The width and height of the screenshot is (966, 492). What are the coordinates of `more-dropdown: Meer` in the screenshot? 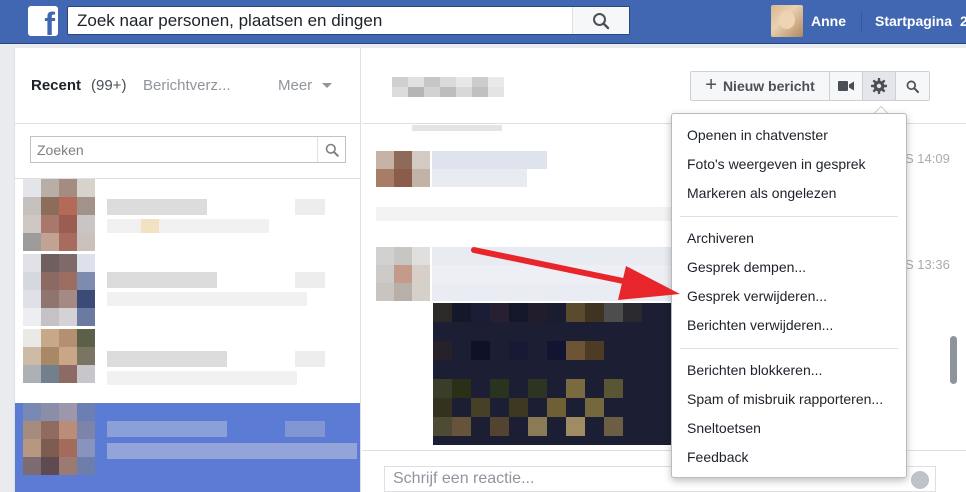 It's located at (295, 85).